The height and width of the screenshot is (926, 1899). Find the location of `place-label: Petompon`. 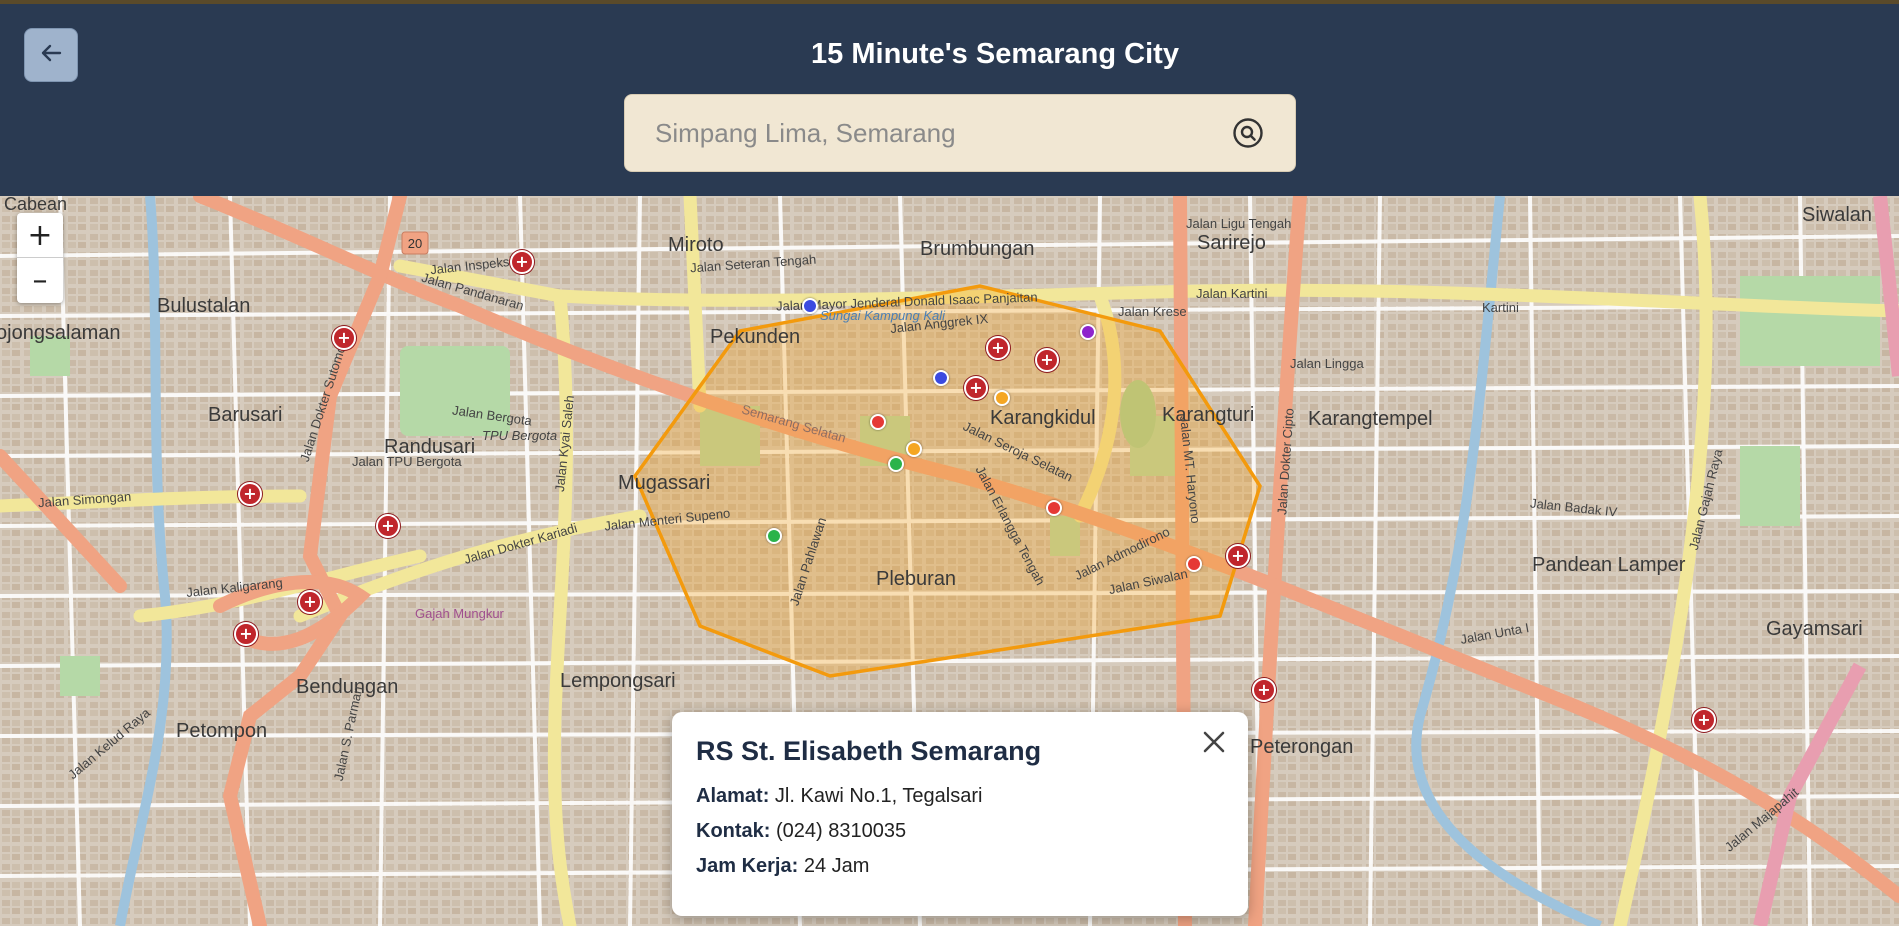

place-label: Petompon is located at coordinates (222, 731).